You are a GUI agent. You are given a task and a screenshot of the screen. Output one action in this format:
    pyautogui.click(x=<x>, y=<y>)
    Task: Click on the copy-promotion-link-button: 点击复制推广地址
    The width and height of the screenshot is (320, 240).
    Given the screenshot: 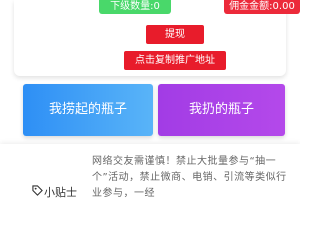 What is the action you would take?
    pyautogui.click(x=175, y=60)
    